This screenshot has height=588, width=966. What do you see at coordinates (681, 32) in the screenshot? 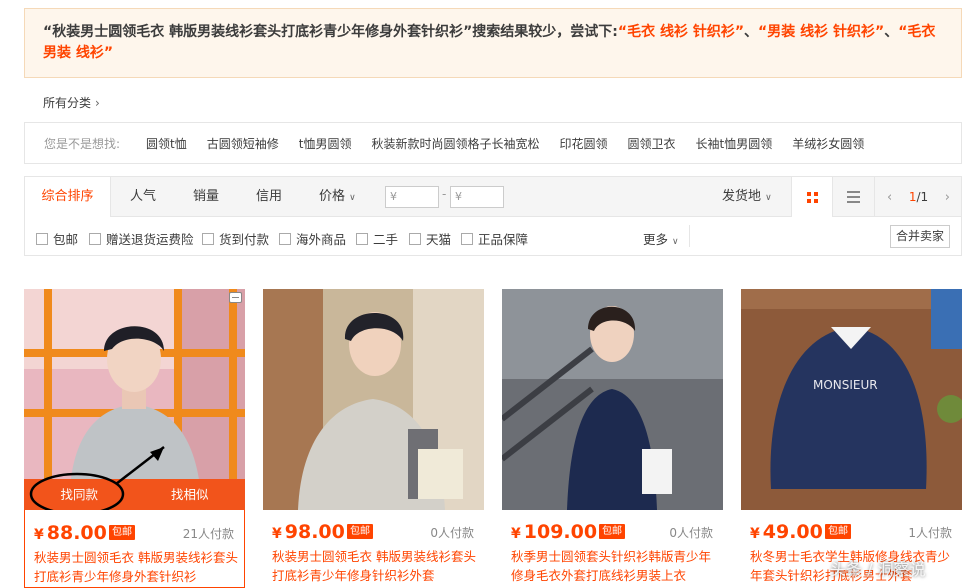
I see `suggestion-link: “毛衣 线衫 针织衫”` at bounding box center [681, 32].